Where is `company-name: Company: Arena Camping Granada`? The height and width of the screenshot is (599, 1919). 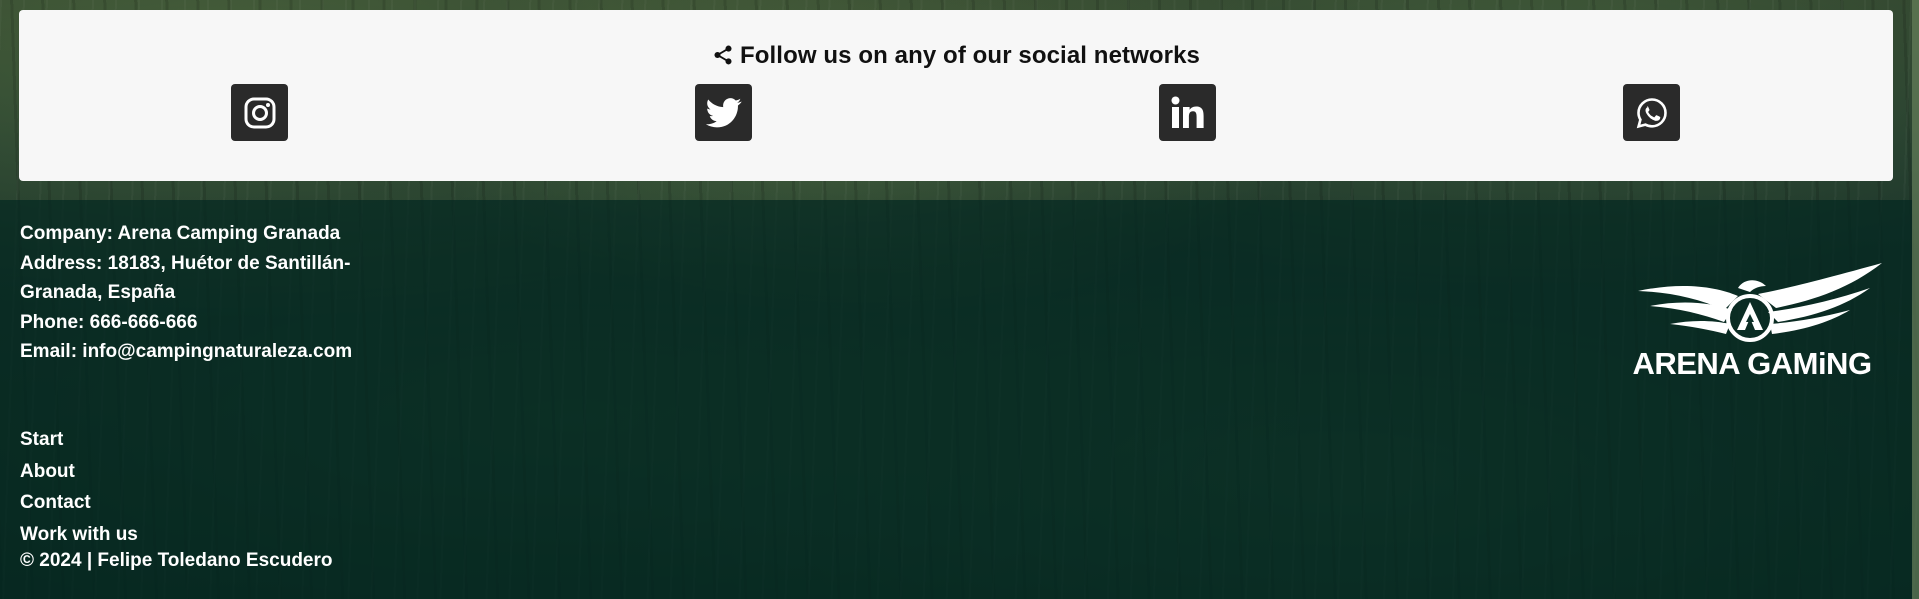 company-name: Company: Arena Camping Granada is located at coordinates (180, 233).